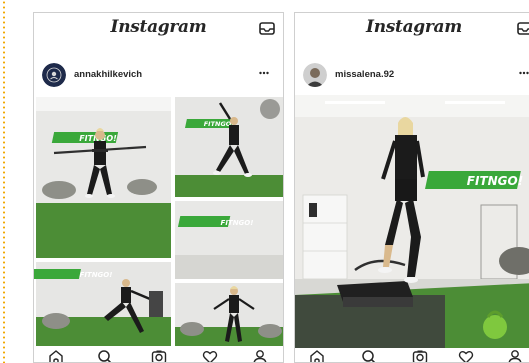  Describe the element at coordinates (412, 76) in the screenshot. I see `post-header: missalena.92` at that location.